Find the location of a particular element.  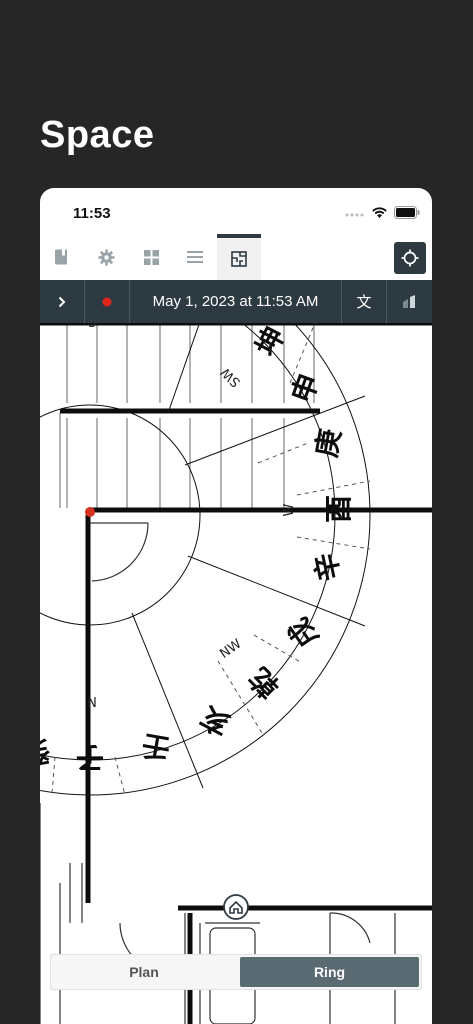

chart-icon is located at coordinates (409, 301).